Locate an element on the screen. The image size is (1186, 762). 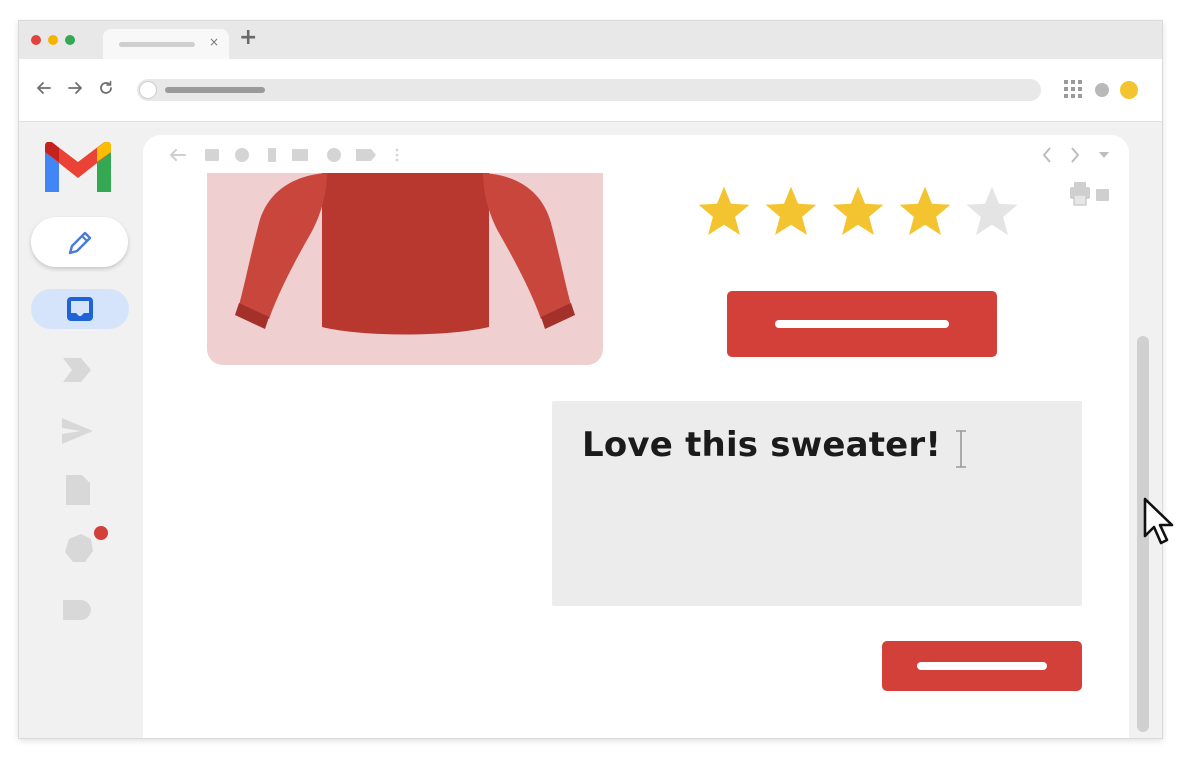
drafts-icon is located at coordinates (77, 490).